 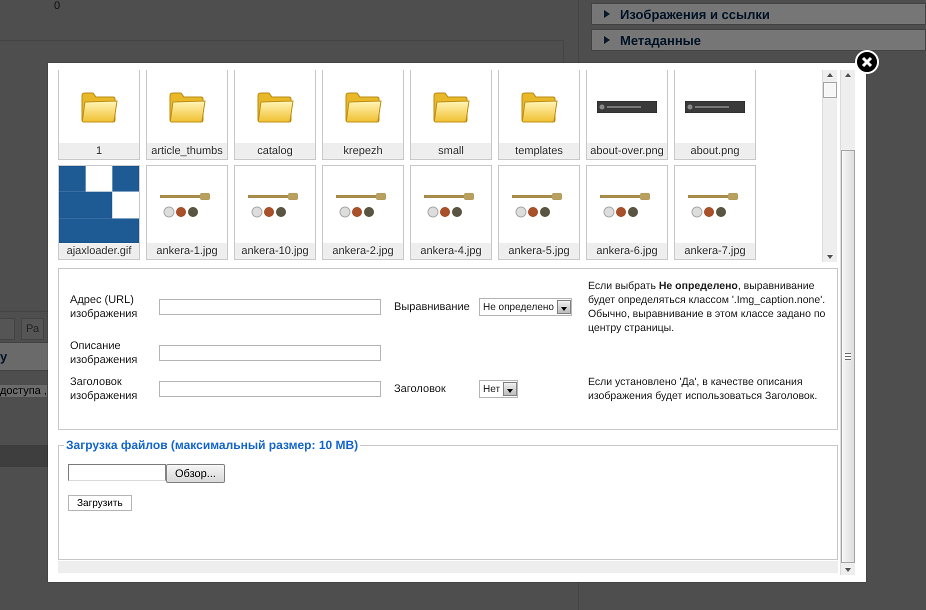 What do you see at coordinates (270, 353) in the screenshot?
I see `description-field` at bounding box center [270, 353].